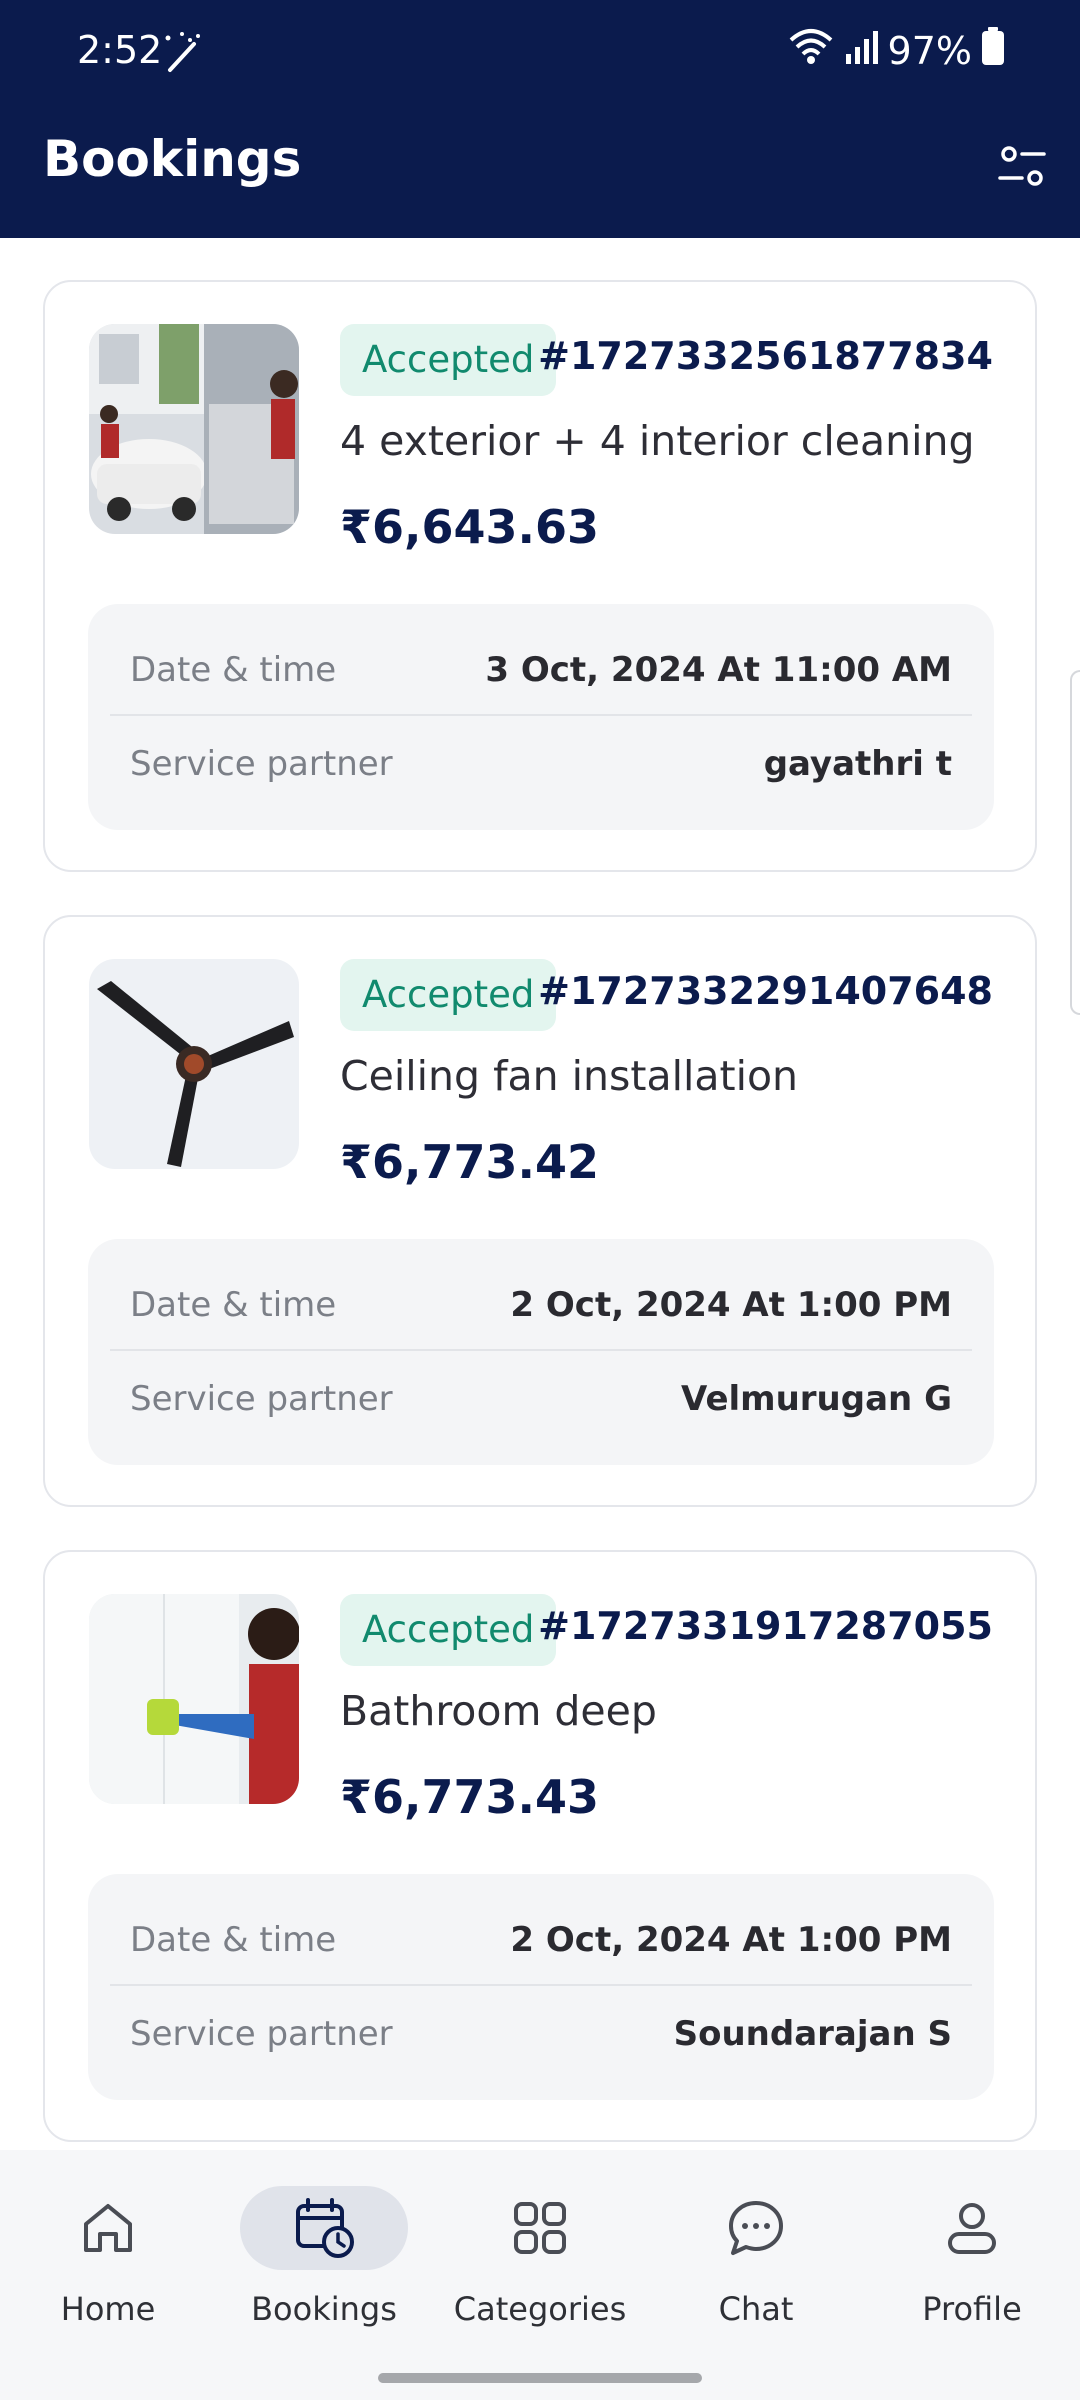 This screenshot has height=2400, width=1080. I want to click on nav-label-home: Home, so click(108, 2309).